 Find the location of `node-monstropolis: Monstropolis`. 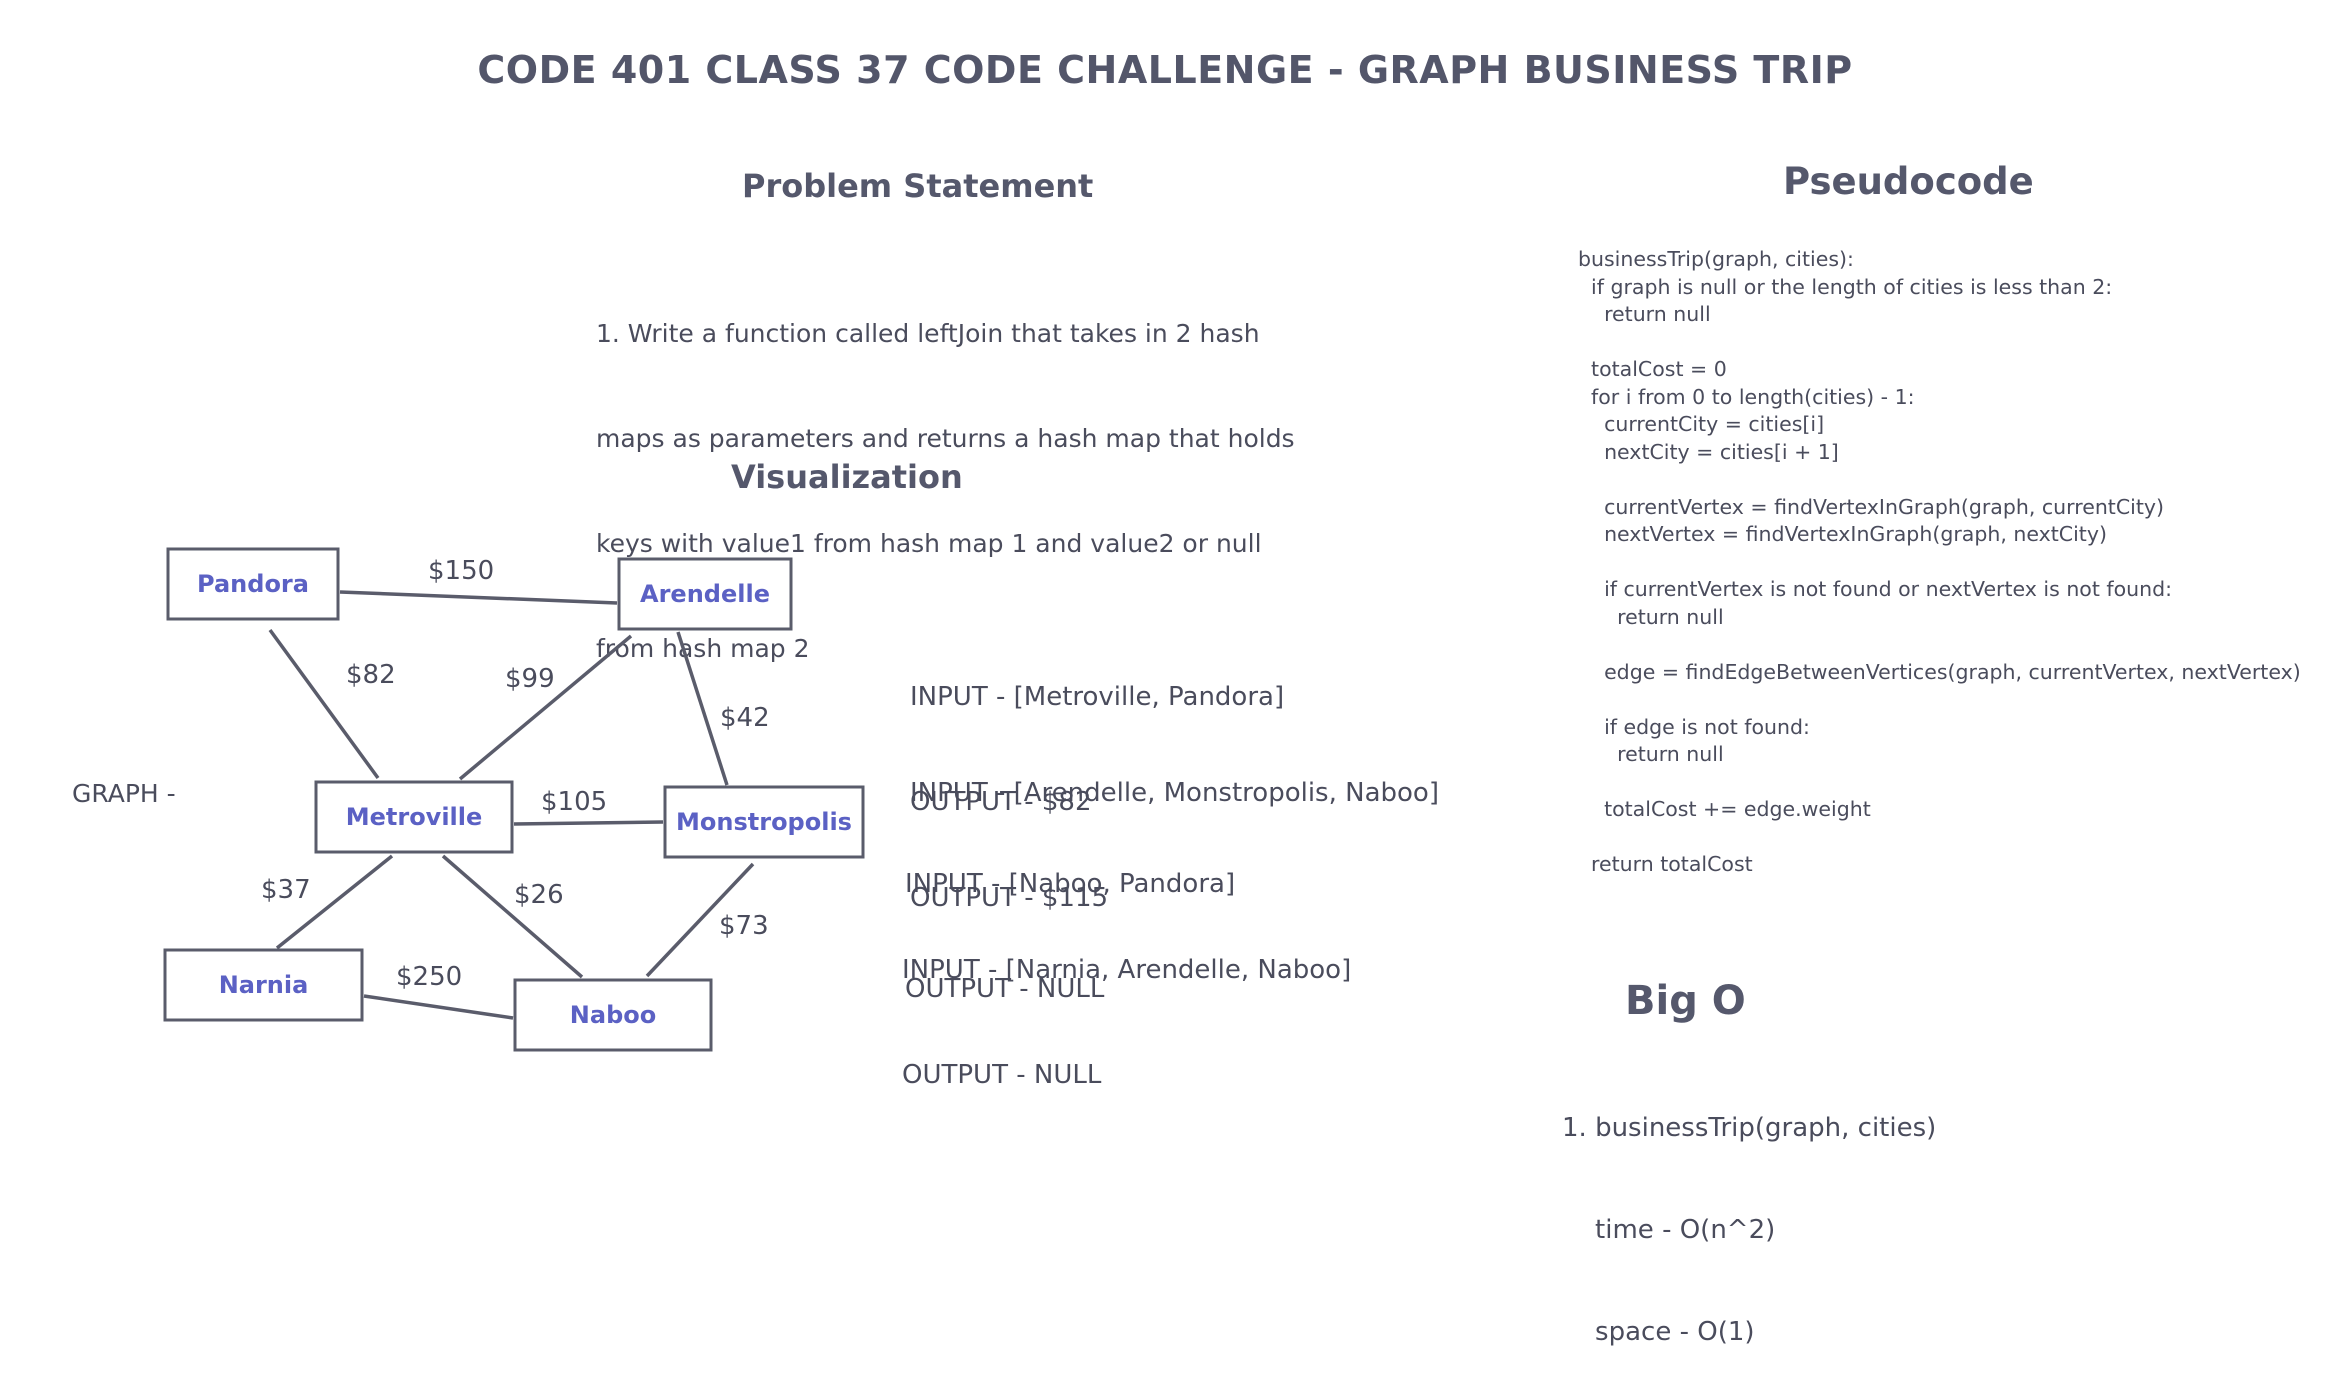

node-monstropolis: Monstropolis is located at coordinates (764, 822).